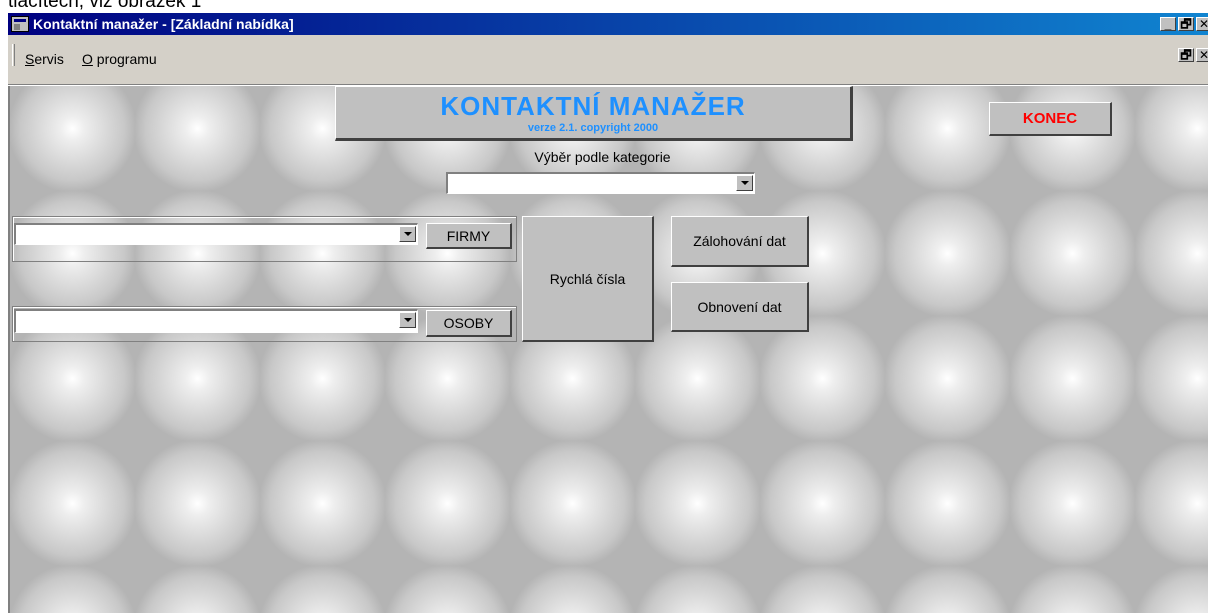 This screenshot has width=1208, height=613. Describe the element at coordinates (469, 323) in the screenshot. I see `osoby-button: OSOBY` at that location.